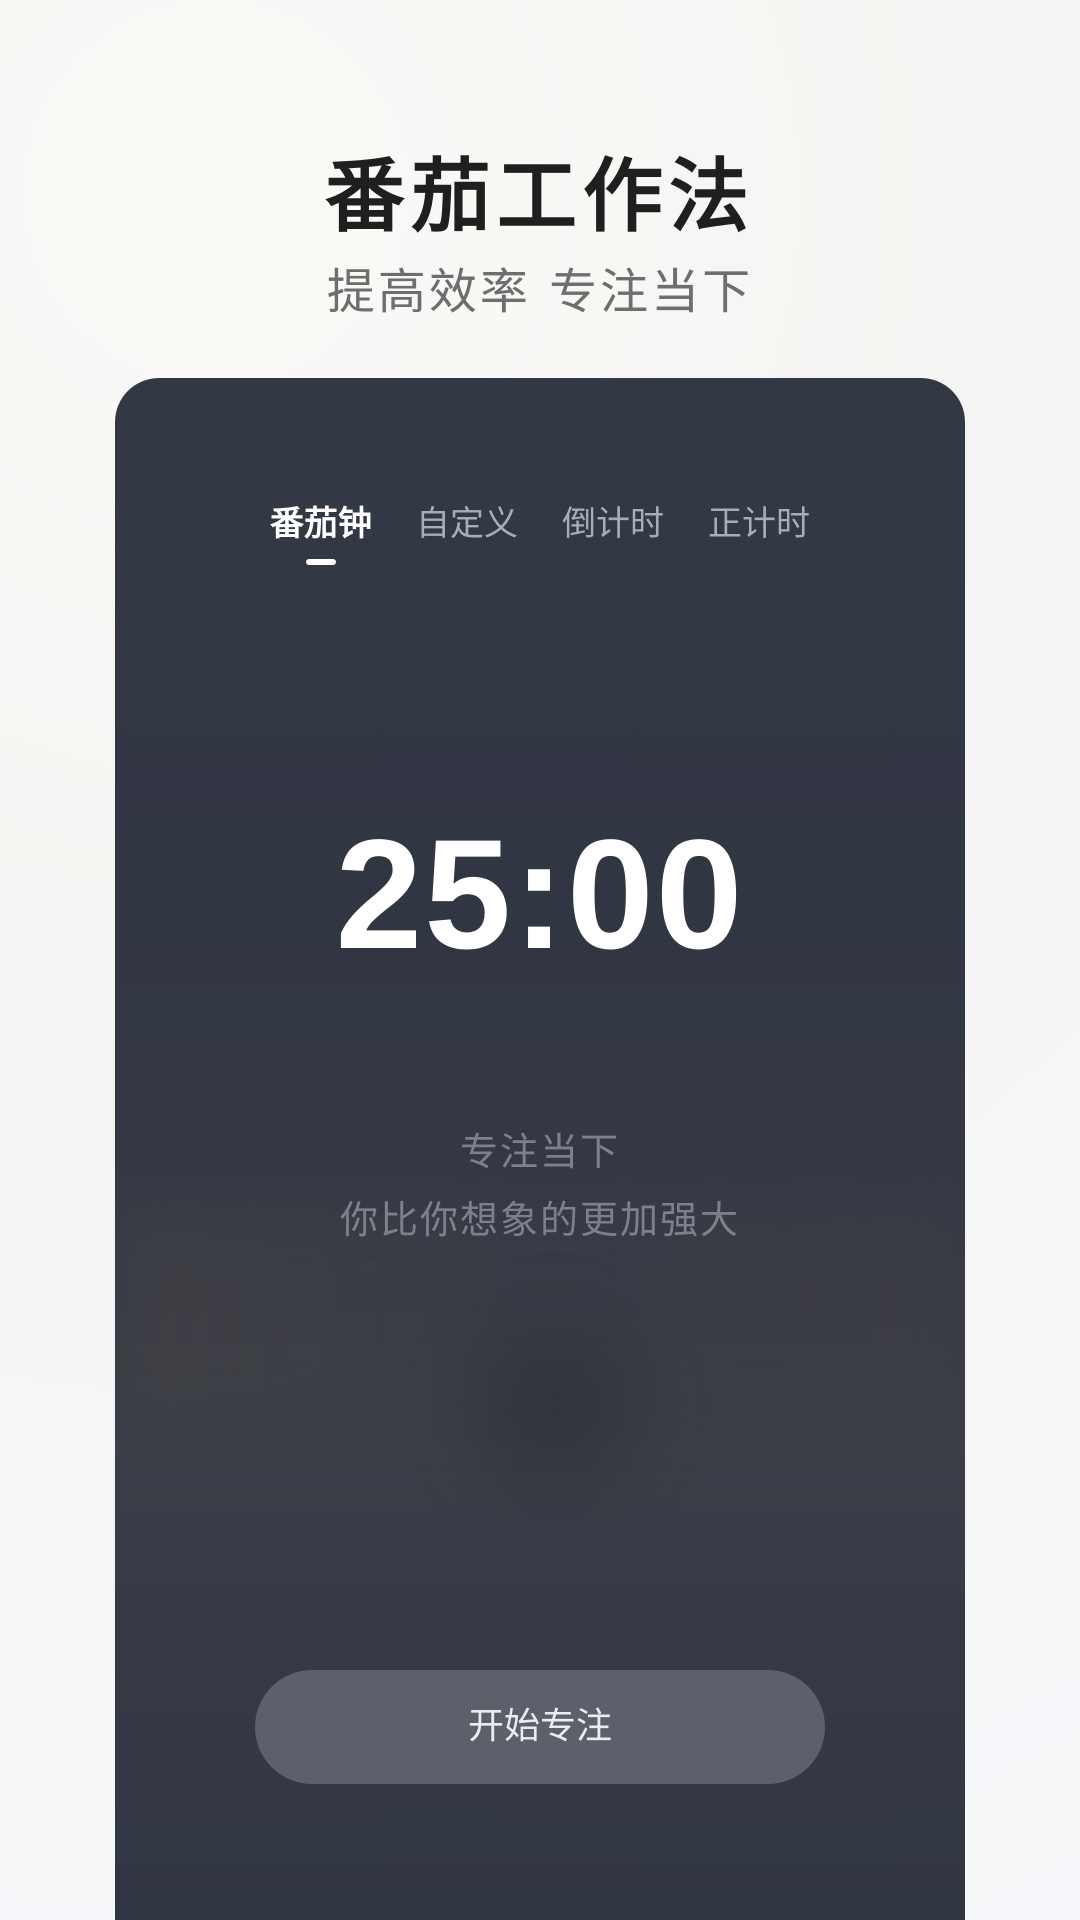 The image size is (1080, 1920). What do you see at coordinates (540, 292) in the screenshot?
I see `page-subtitle: 提高效率 专注当下` at bounding box center [540, 292].